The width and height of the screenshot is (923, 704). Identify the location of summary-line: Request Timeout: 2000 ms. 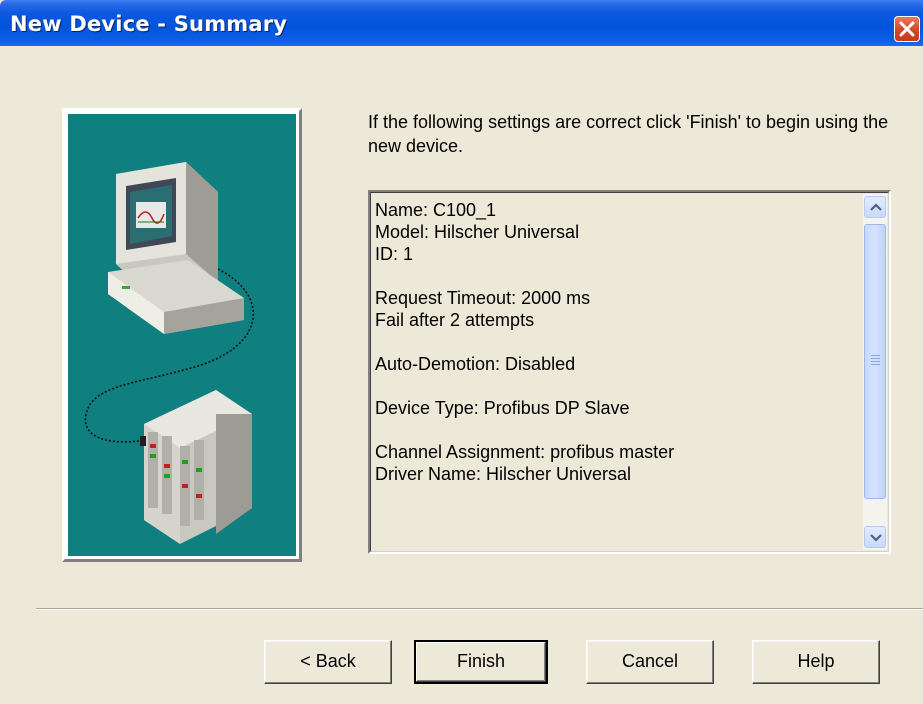
(483, 298).